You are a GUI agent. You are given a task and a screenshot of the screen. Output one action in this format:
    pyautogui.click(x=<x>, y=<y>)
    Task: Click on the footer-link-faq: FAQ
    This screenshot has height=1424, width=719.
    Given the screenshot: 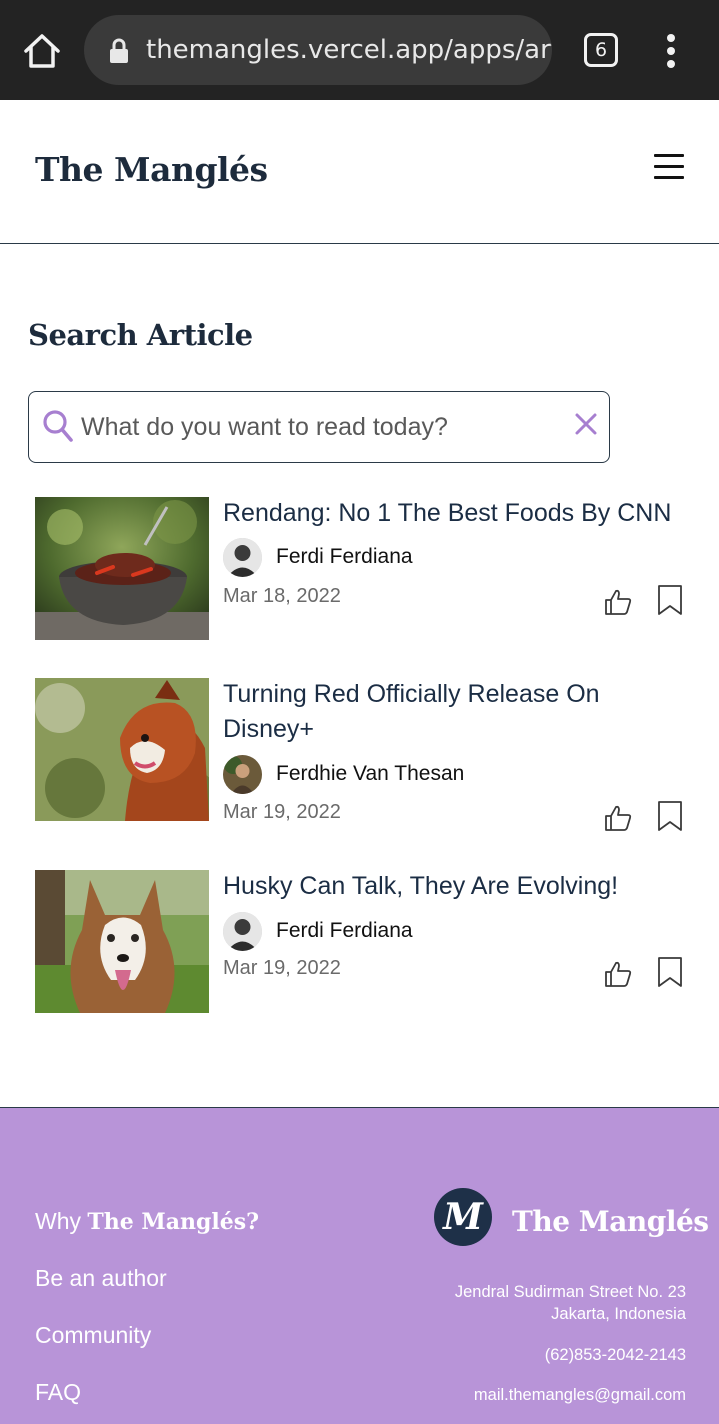 What is the action you would take?
    pyautogui.click(x=58, y=1392)
    